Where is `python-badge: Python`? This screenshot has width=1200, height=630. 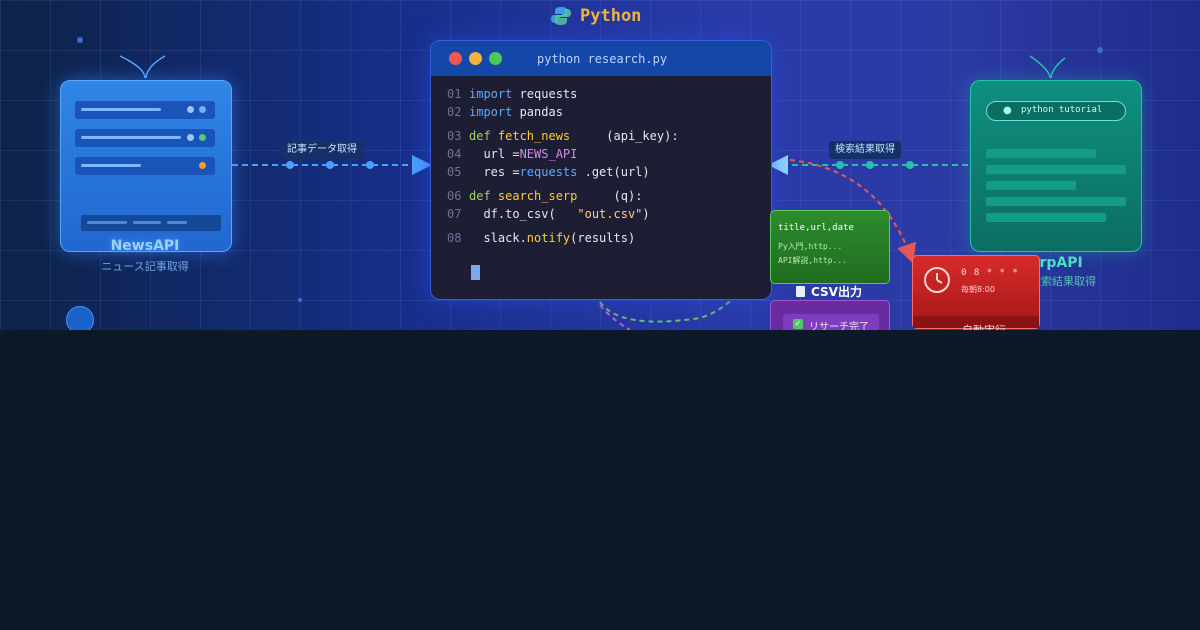 python-badge: Python is located at coordinates (595, 16).